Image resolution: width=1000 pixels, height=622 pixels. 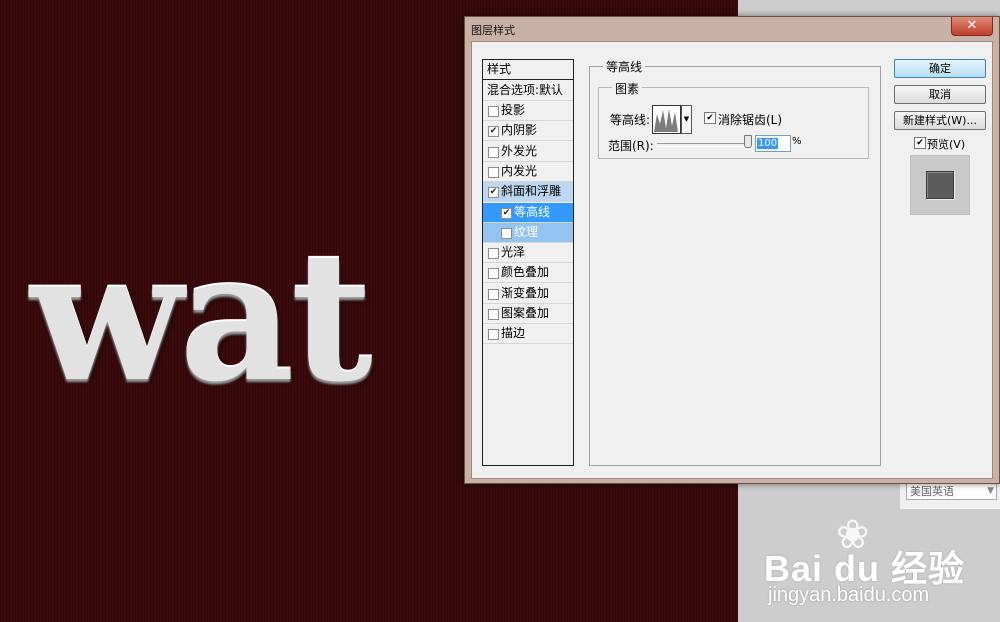 What do you see at coordinates (797, 141) in the screenshot?
I see `range-unit: %` at bounding box center [797, 141].